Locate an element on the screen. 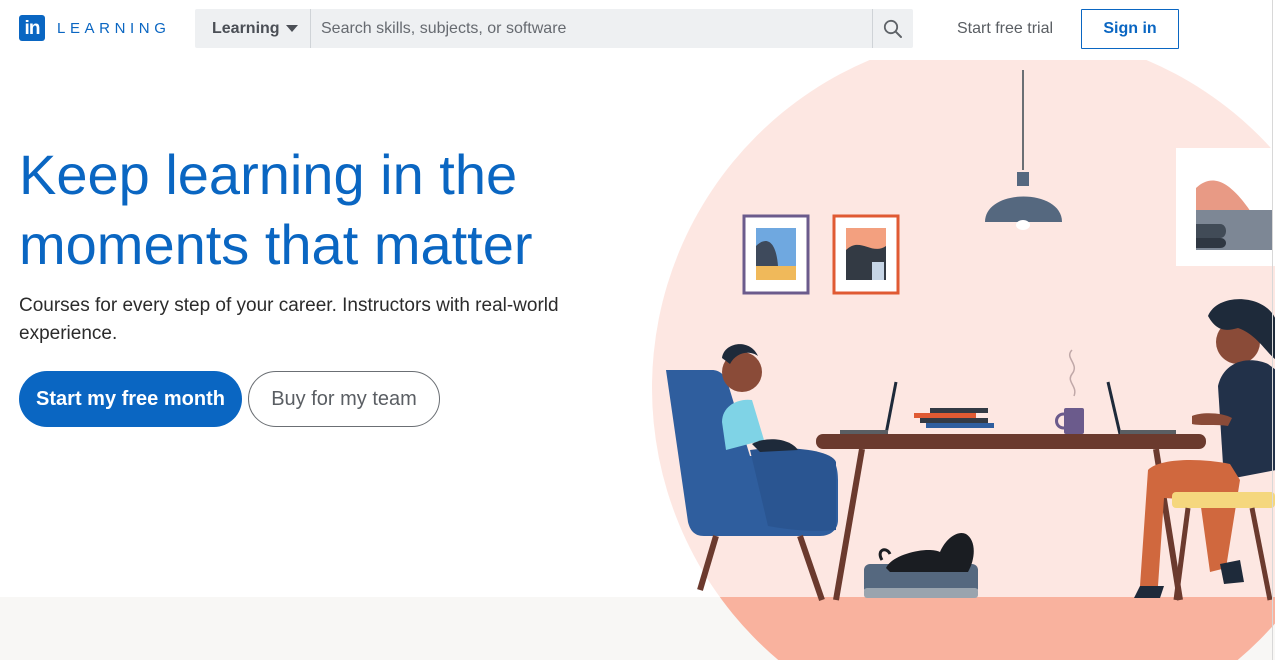  search-input is located at coordinates (591, 28).